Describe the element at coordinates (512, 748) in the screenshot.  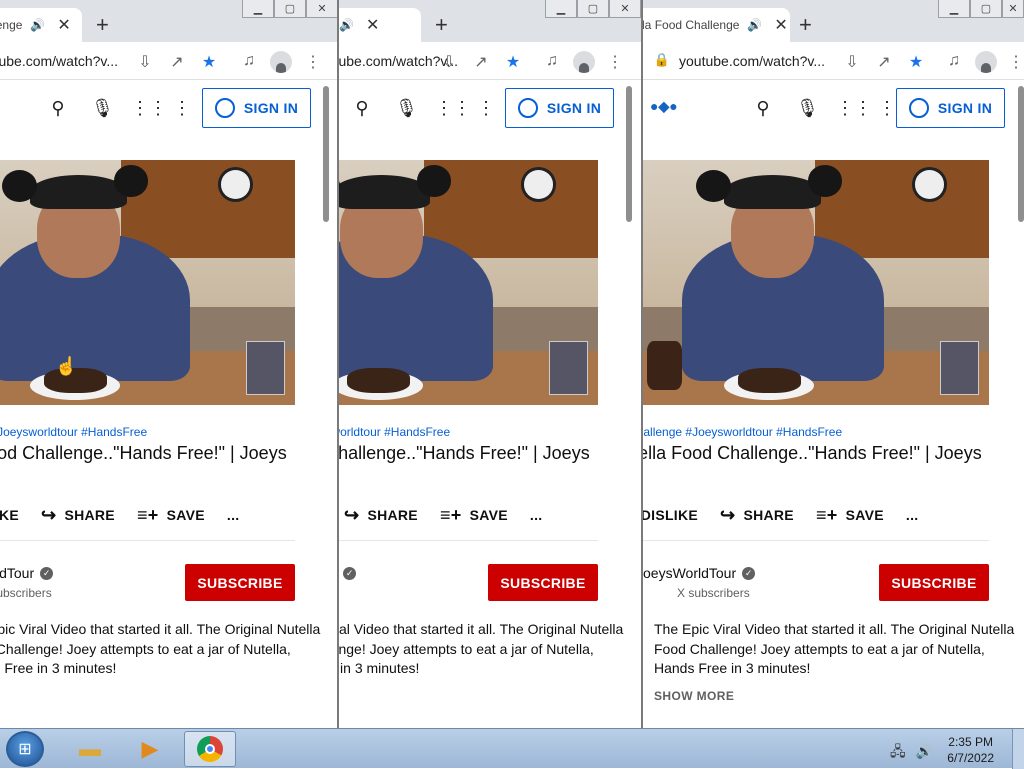
I see `taskbar: ⊞ ▬ ▶ 🖧 🔊 2:35 PM 6/7/2022` at that location.